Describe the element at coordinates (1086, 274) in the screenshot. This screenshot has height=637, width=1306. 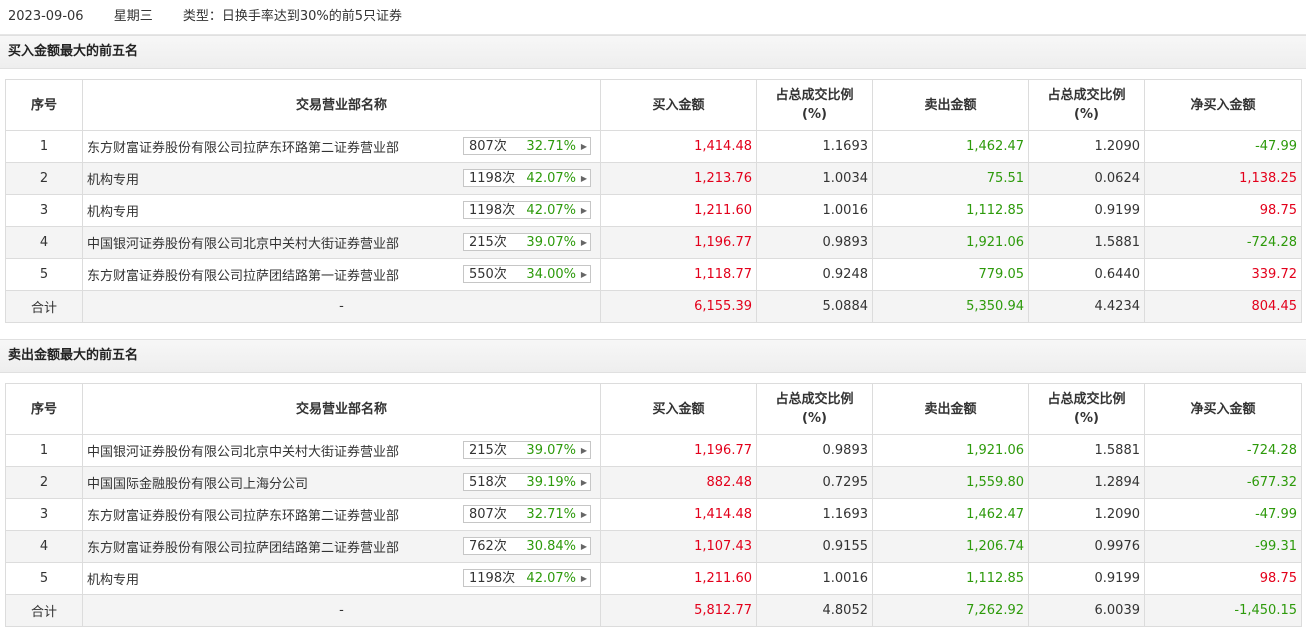
I see `sell-ratio: 0.6440` at that location.